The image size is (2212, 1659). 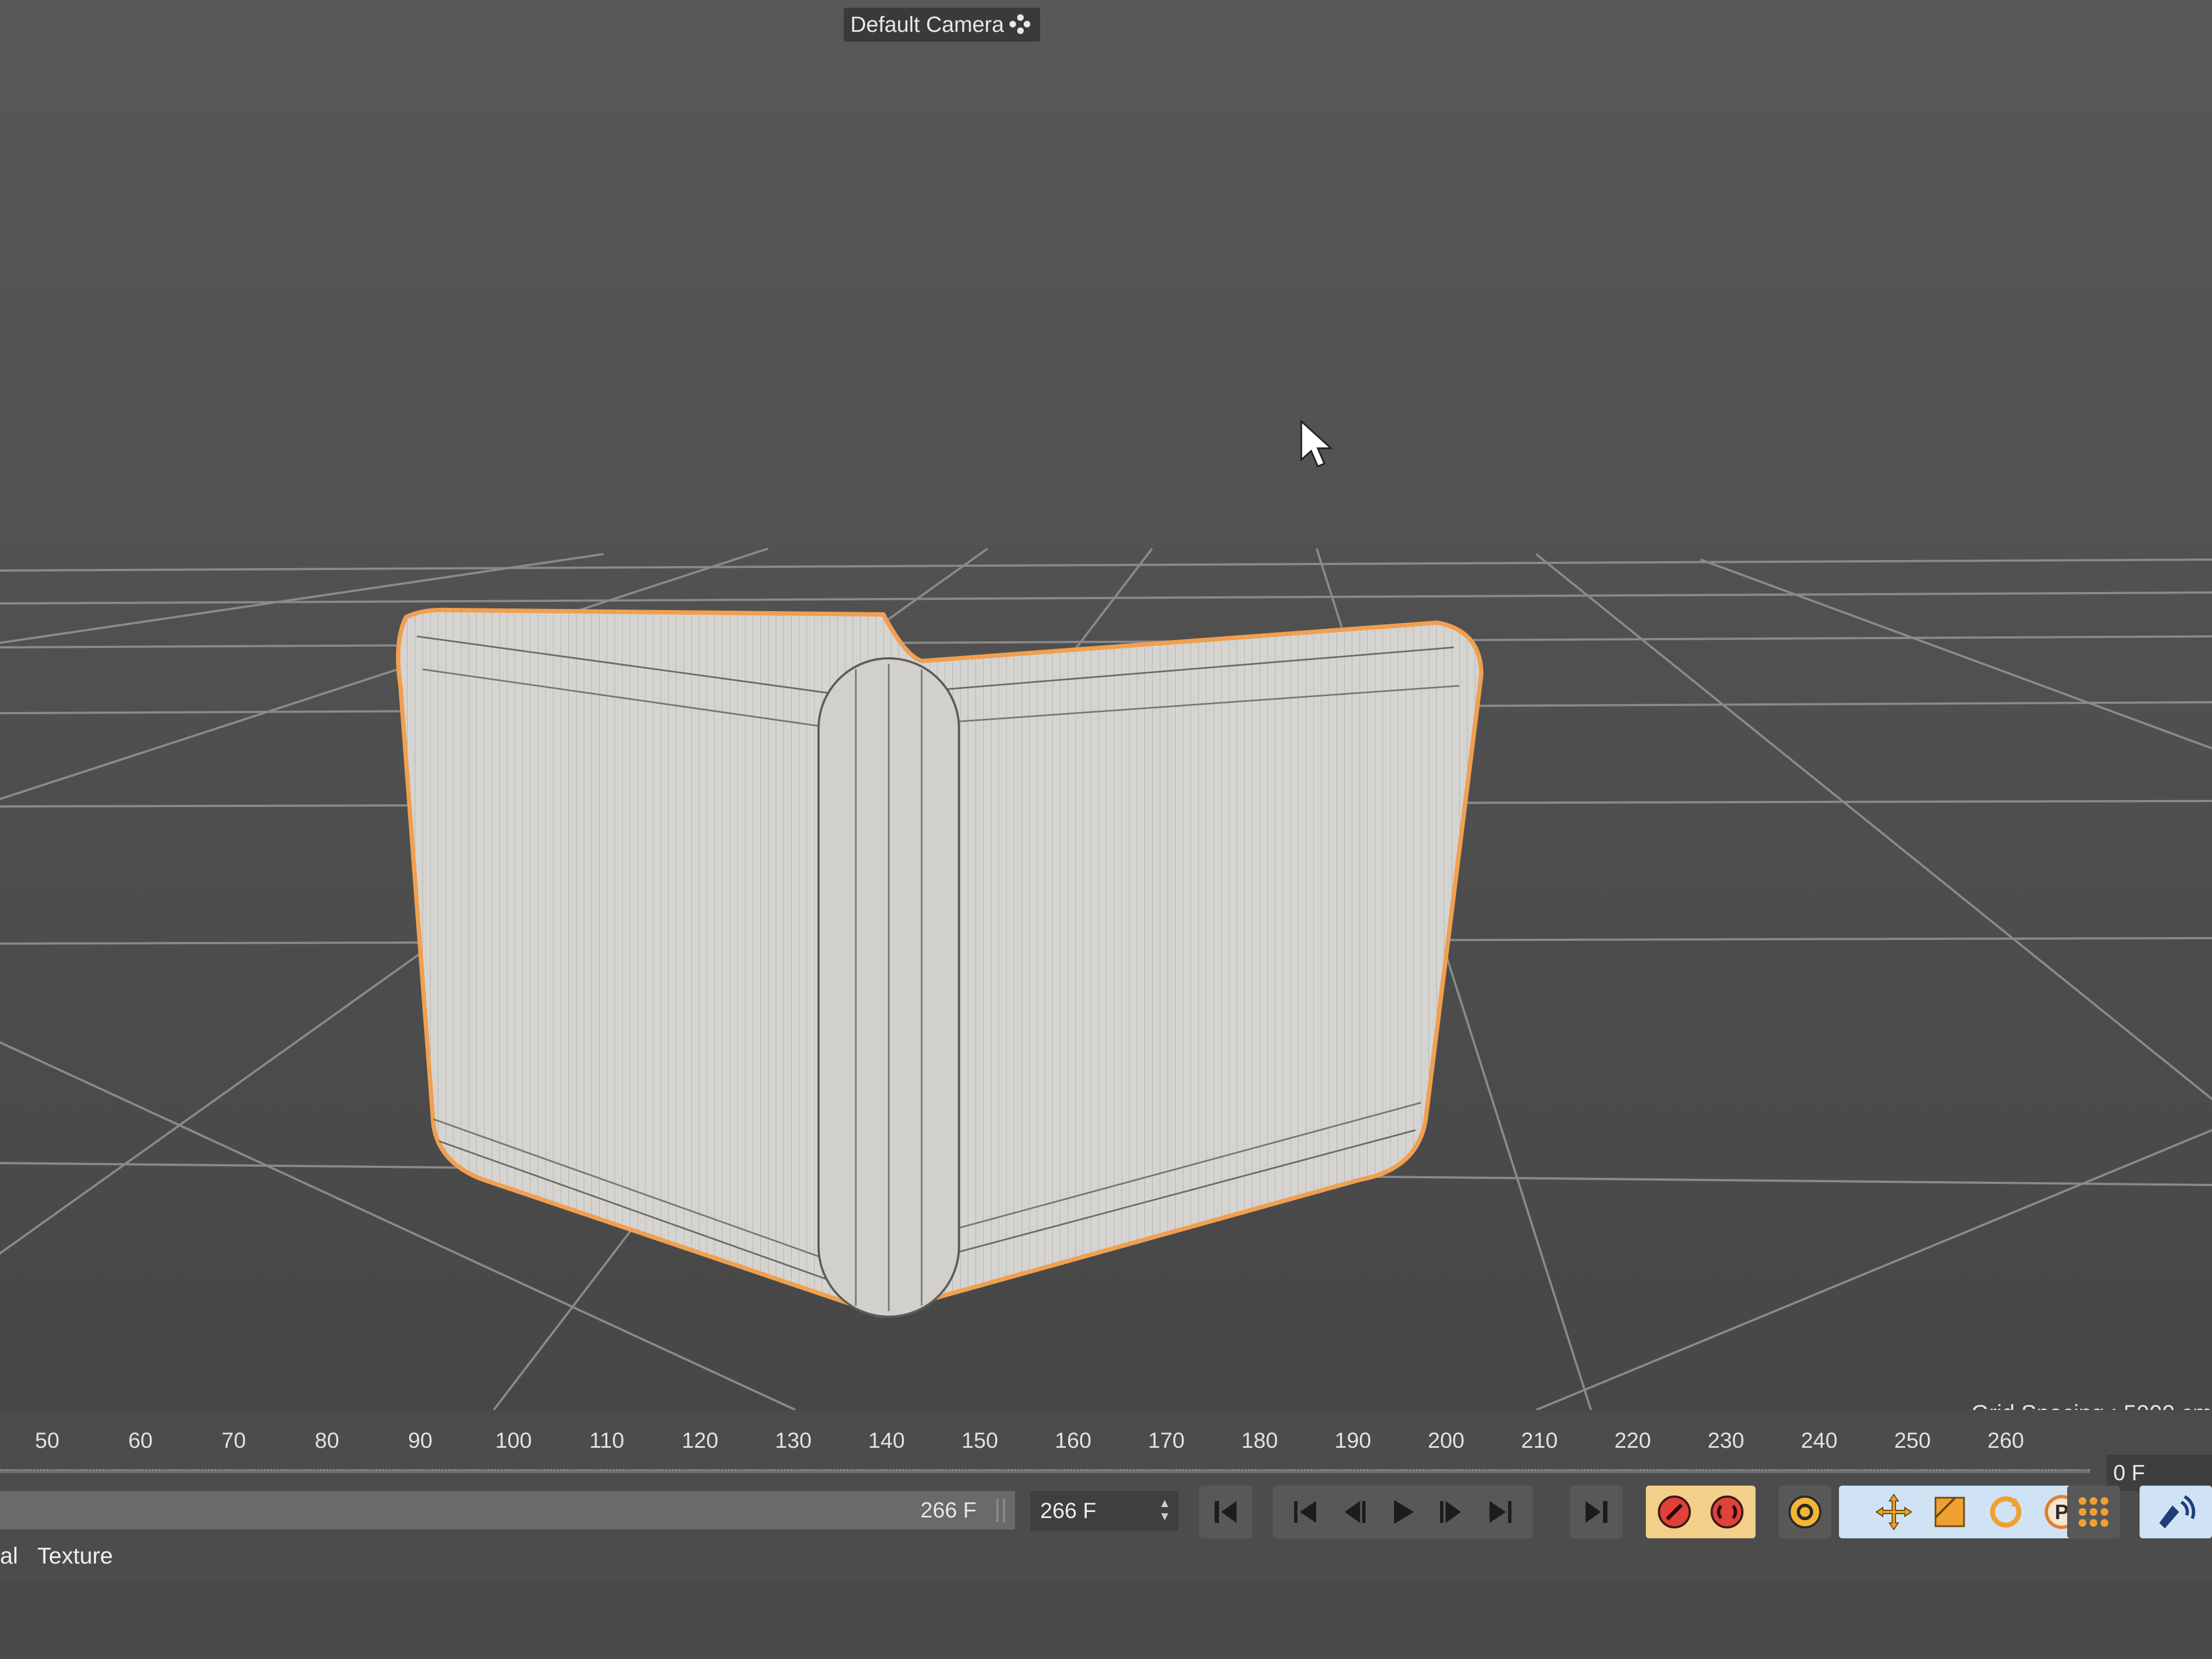 What do you see at coordinates (948, 1510) in the screenshot?
I see `range-end-label: 266 F` at bounding box center [948, 1510].